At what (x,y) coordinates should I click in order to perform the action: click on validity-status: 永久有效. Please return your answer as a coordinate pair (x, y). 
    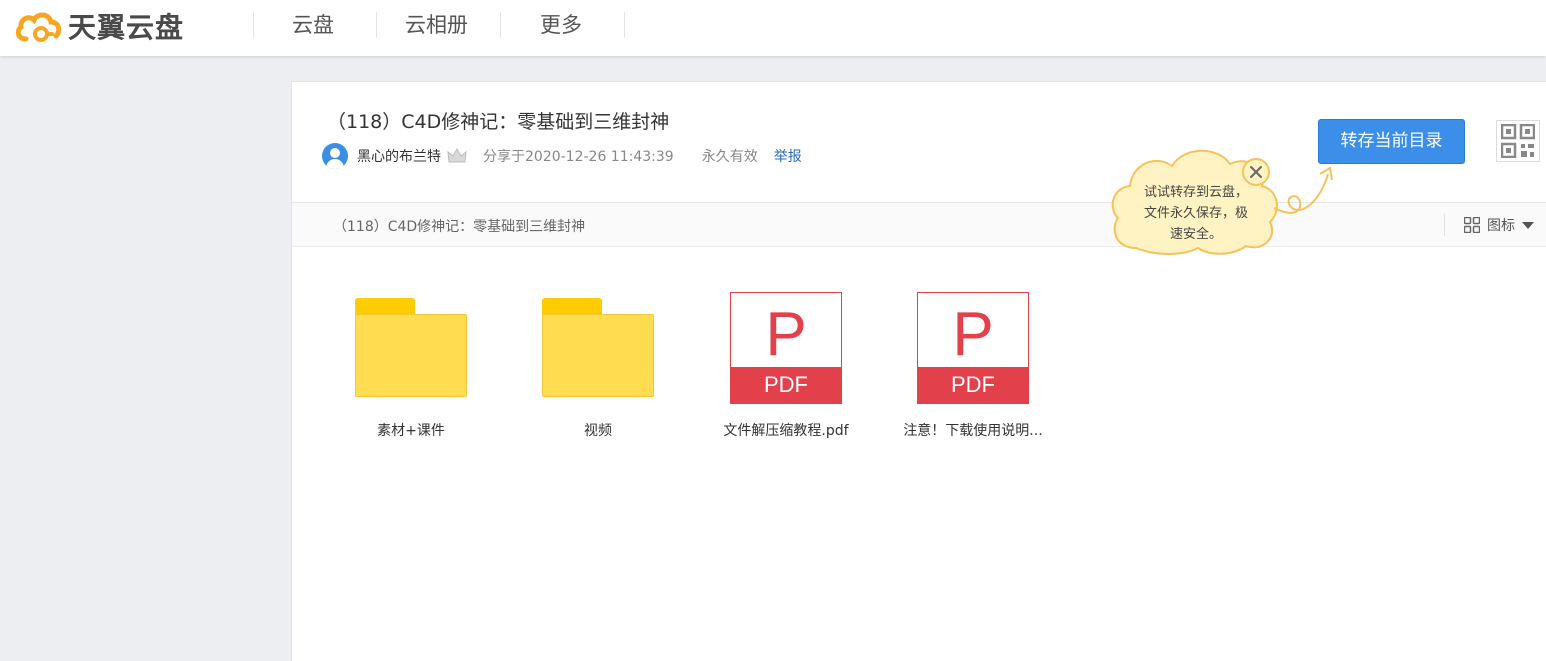
    Looking at the image, I should click on (729, 157).